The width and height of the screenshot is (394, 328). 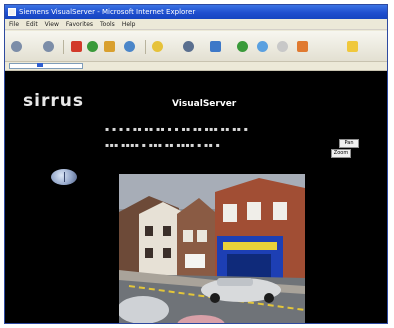 What do you see at coordinates (16, 46) in the screenshot?
I see `back-icon` at bounding box center [16, 46].